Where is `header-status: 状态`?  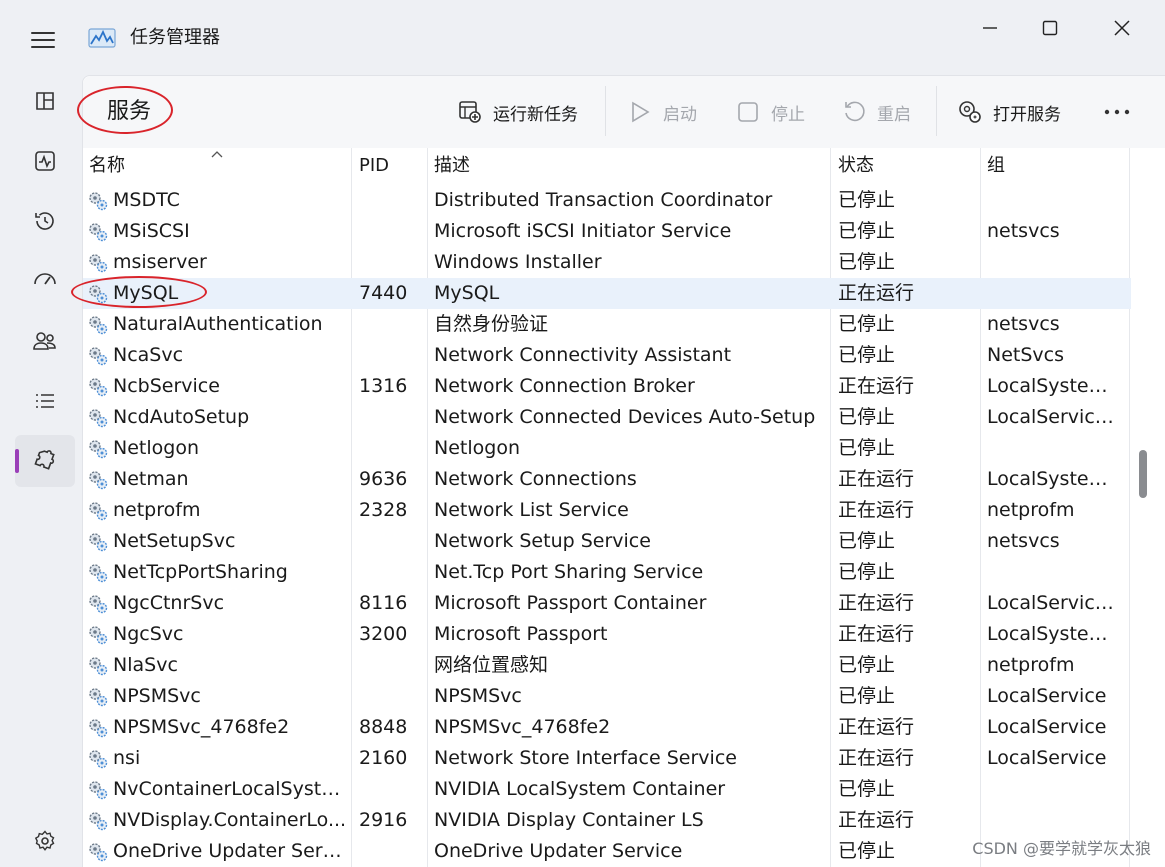
header-status: 状态 is located at coordinates (856, 166).